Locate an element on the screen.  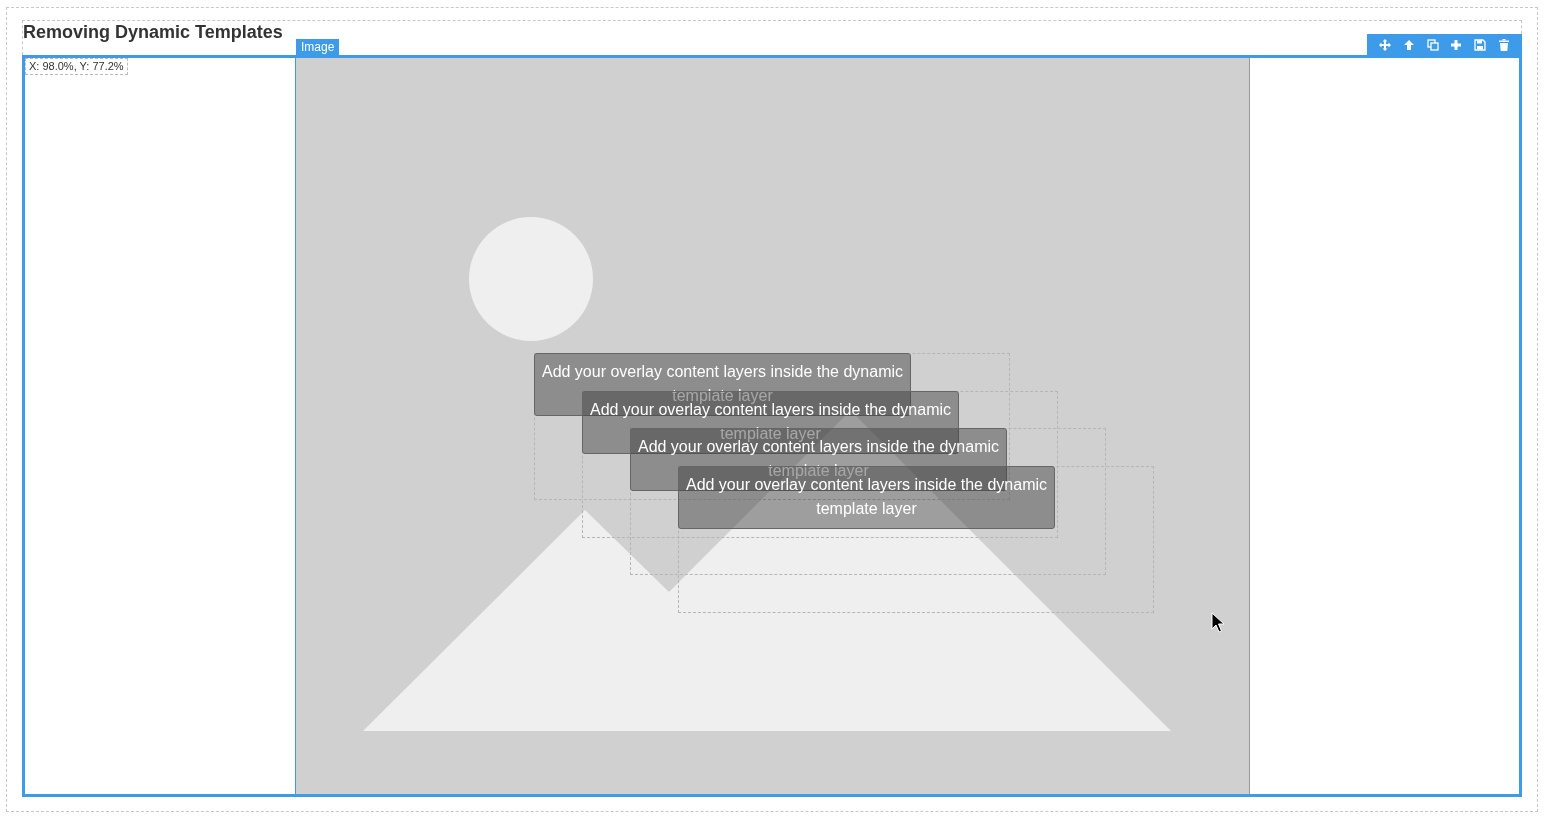
page-title: Removing Dynamic Templates is located at coordinates (153, 32).